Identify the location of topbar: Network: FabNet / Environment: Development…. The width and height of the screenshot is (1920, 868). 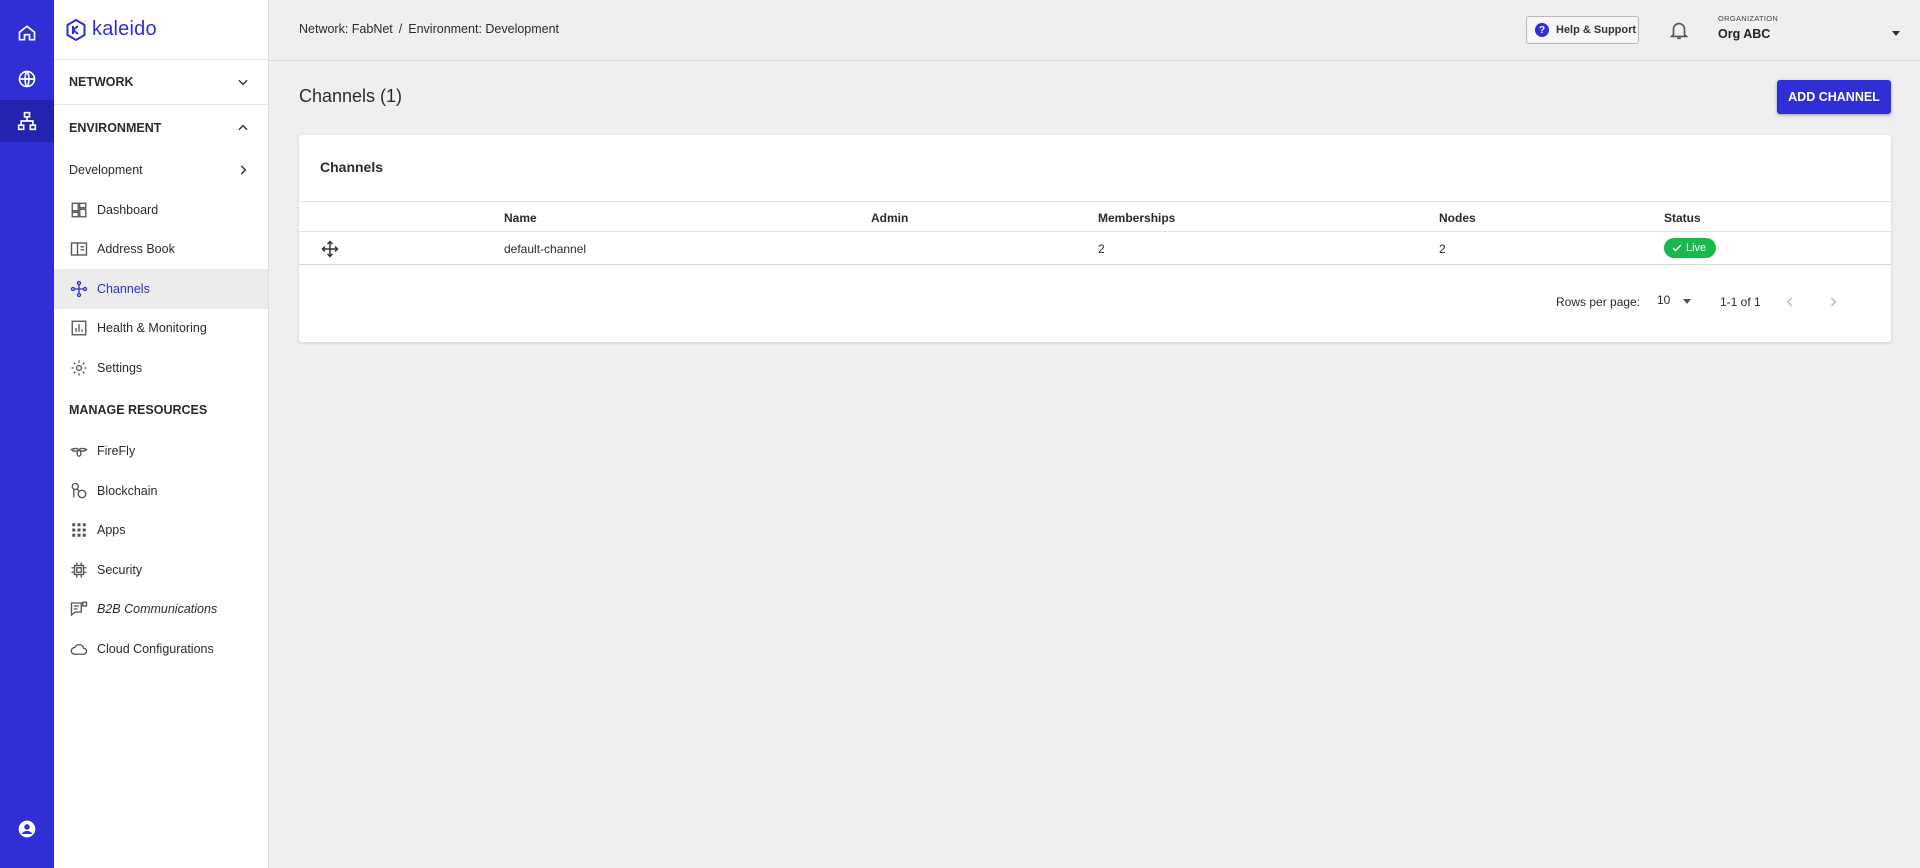
(1095, 30).